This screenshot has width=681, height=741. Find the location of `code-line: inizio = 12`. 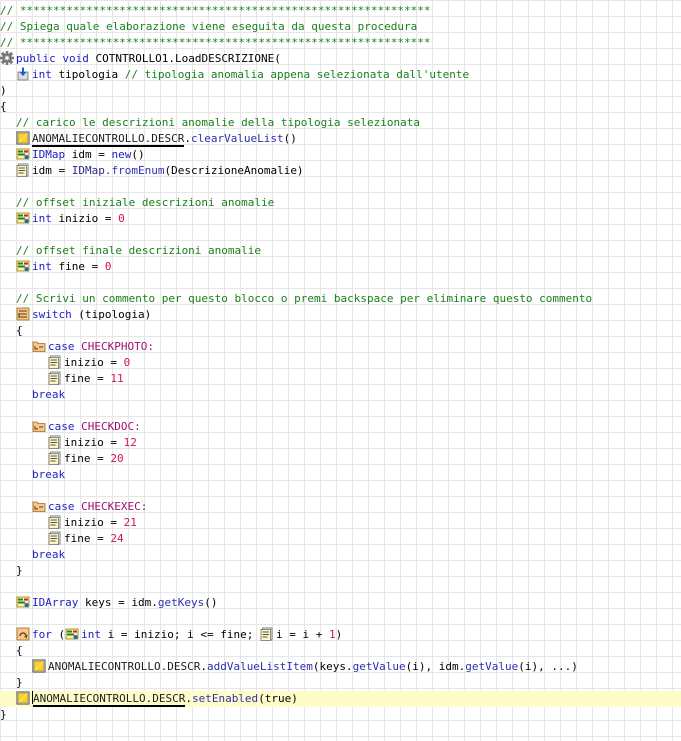

code-line: inizio = 12 is located at coordinates (340, 443).